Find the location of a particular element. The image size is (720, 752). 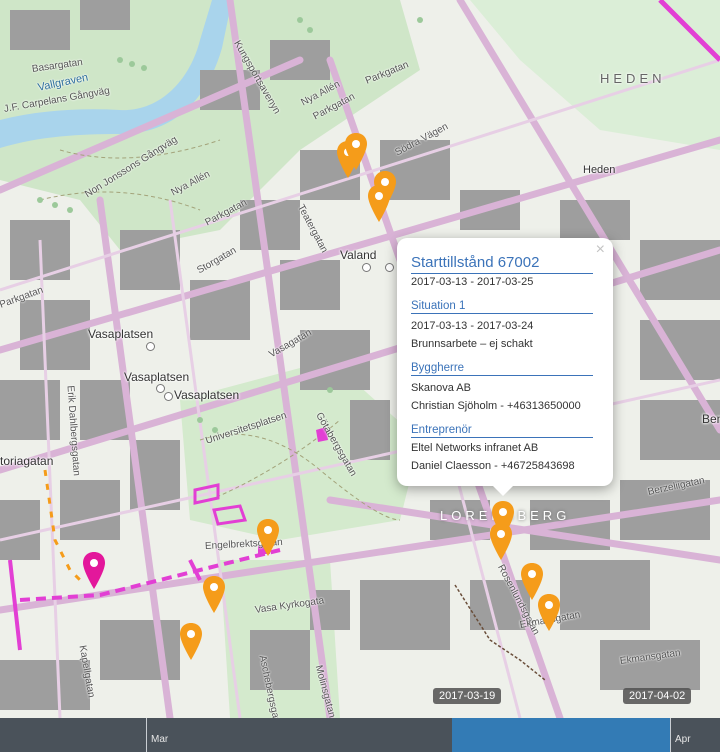

district-label-heden: HEDEN is located at coordinates (633, 78).